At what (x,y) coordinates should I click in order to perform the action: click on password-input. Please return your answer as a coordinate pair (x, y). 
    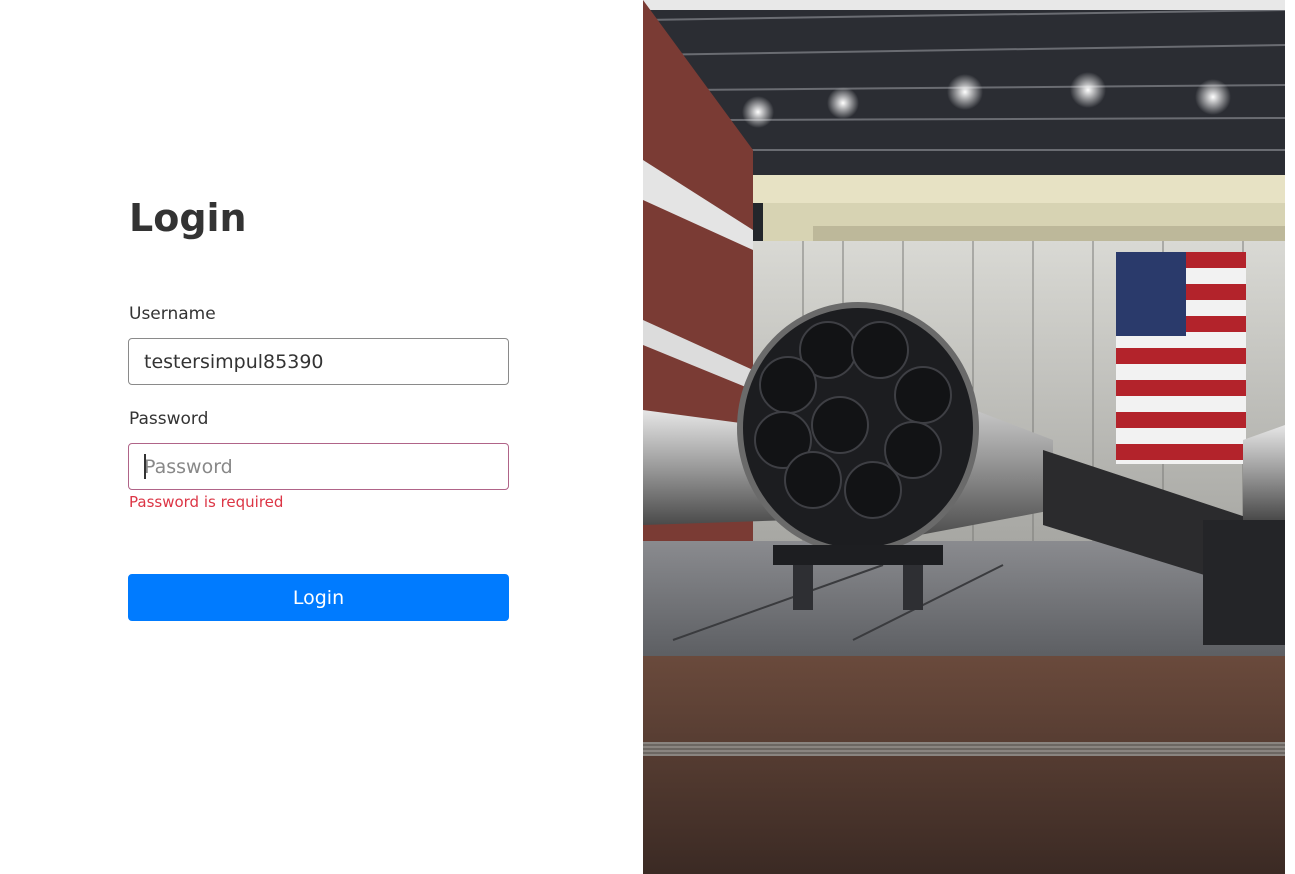
    Looking at the image, I should click on (318, 466).